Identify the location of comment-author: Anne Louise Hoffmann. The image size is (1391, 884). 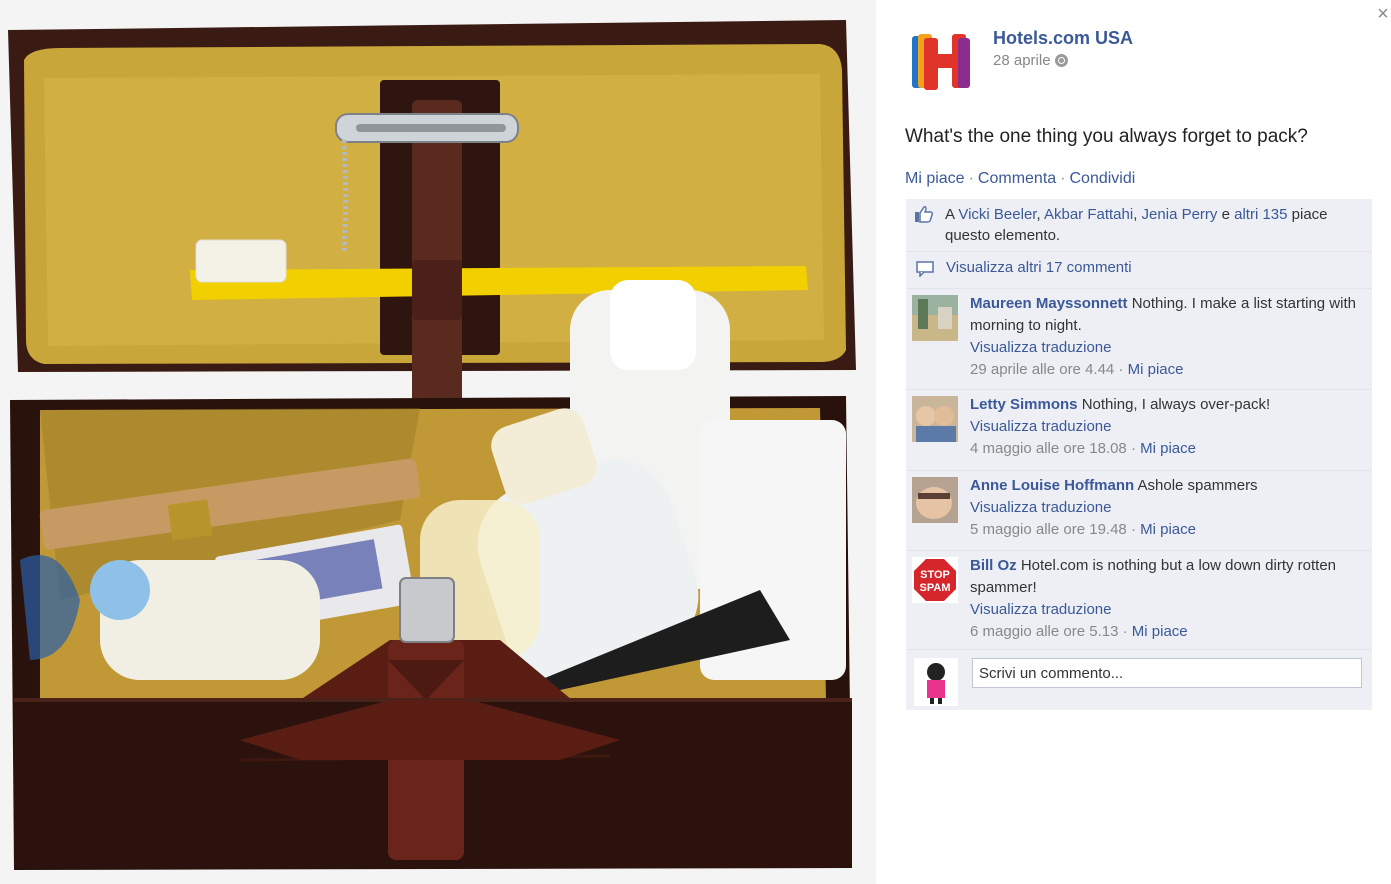
(1052, 485).